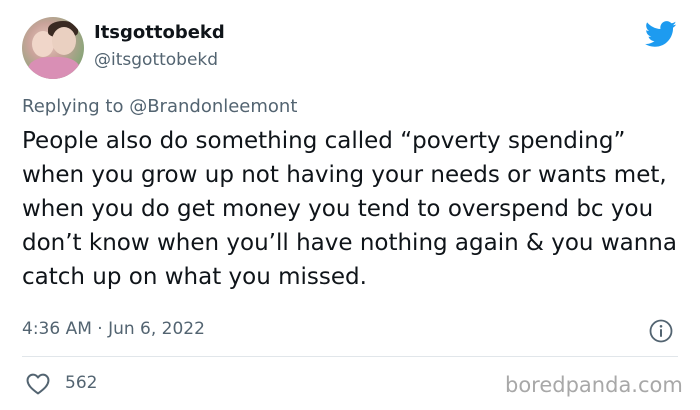  What do you see at coordinates (594, 385) in the screenshot?
I see `watermark: boredpanda.com` at bounding box center [594, 385].